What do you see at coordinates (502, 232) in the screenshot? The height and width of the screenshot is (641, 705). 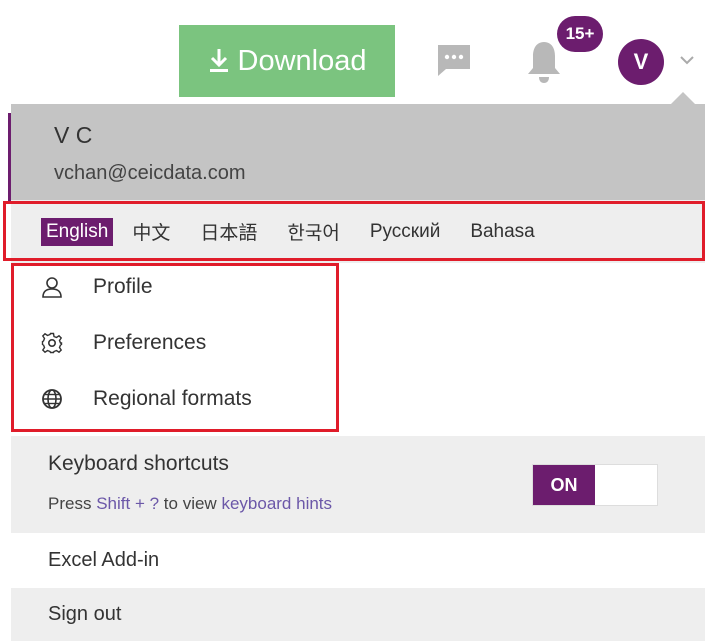 I see `language-bahasa: Bahasa` at bounding box center [502, 232].